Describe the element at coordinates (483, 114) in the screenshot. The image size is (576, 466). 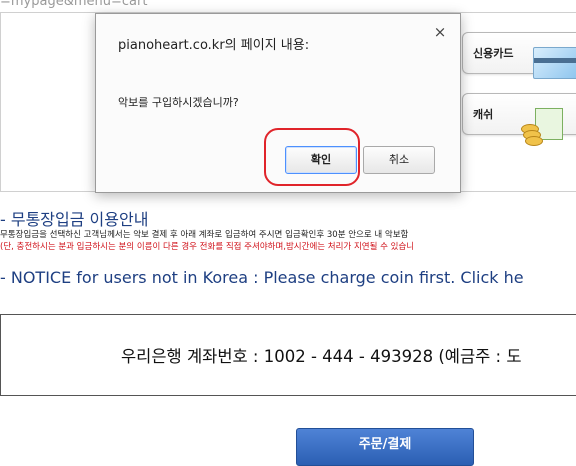
I see `cash-label: 캐쉬` at that location.